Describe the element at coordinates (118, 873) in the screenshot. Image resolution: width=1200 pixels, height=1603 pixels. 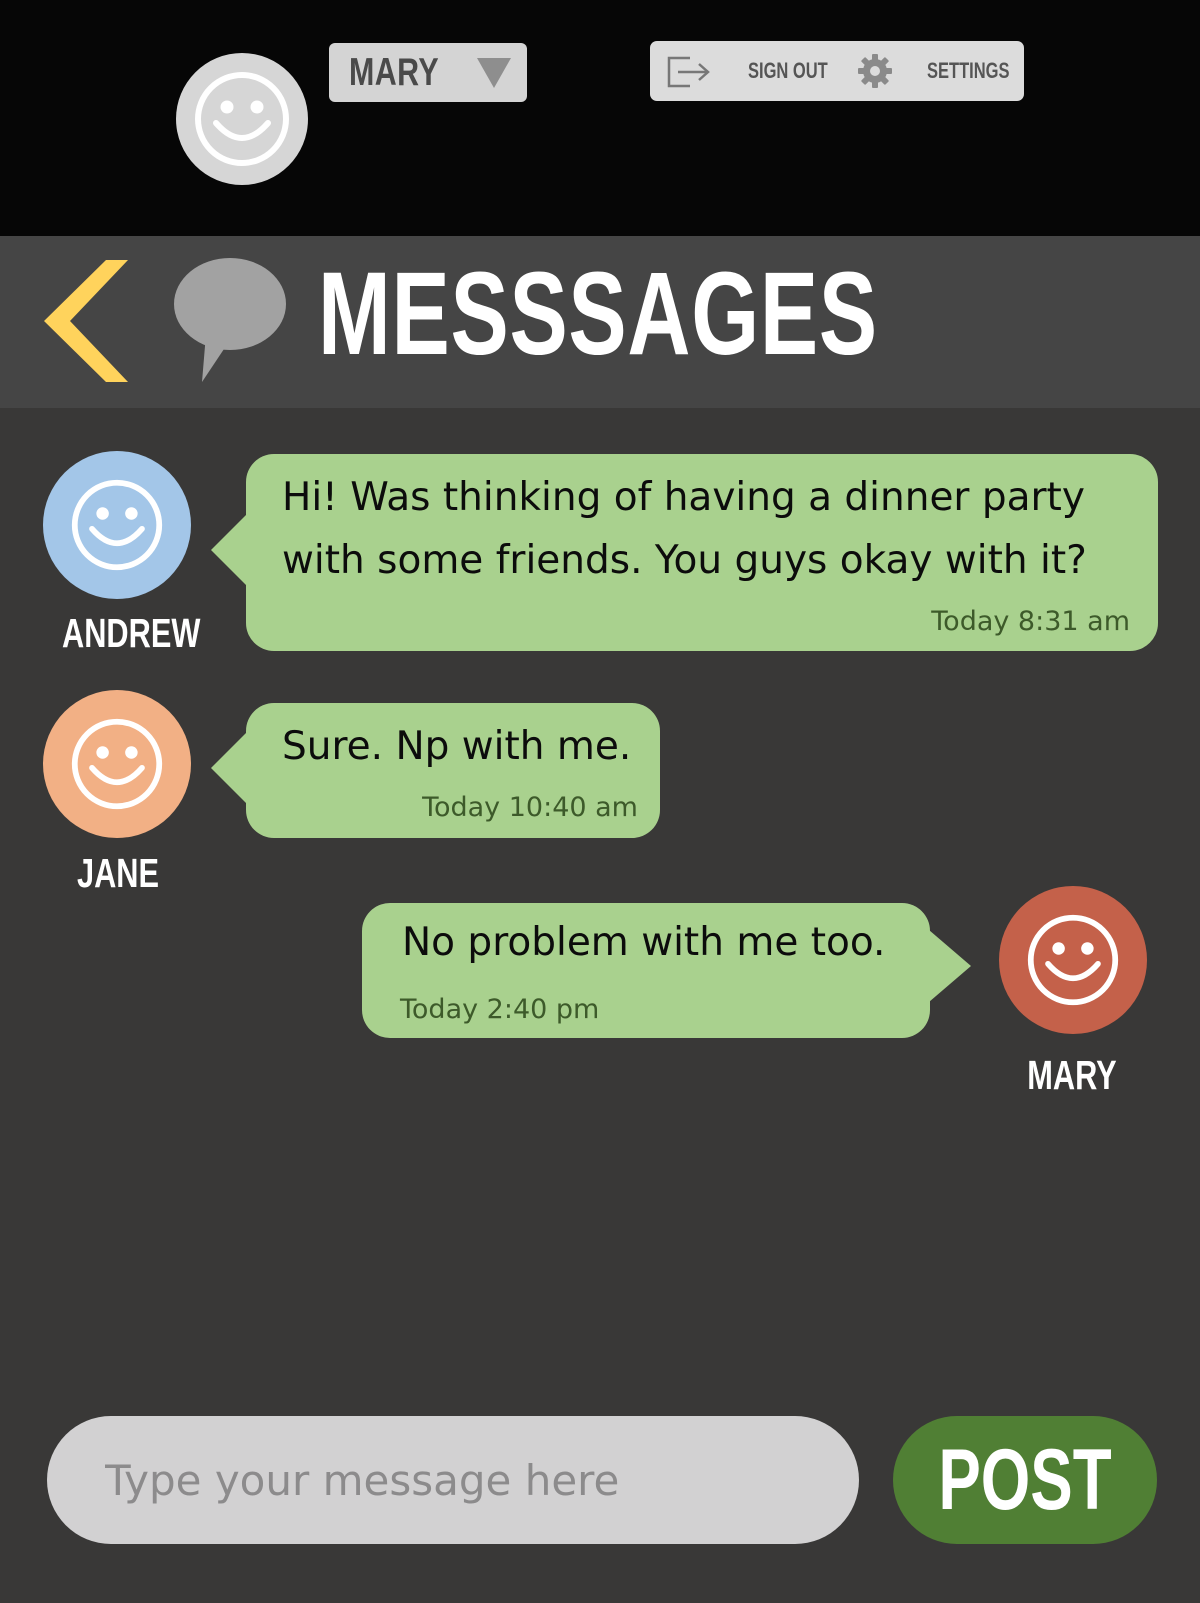
I see `sender-name: JANE` at that location.